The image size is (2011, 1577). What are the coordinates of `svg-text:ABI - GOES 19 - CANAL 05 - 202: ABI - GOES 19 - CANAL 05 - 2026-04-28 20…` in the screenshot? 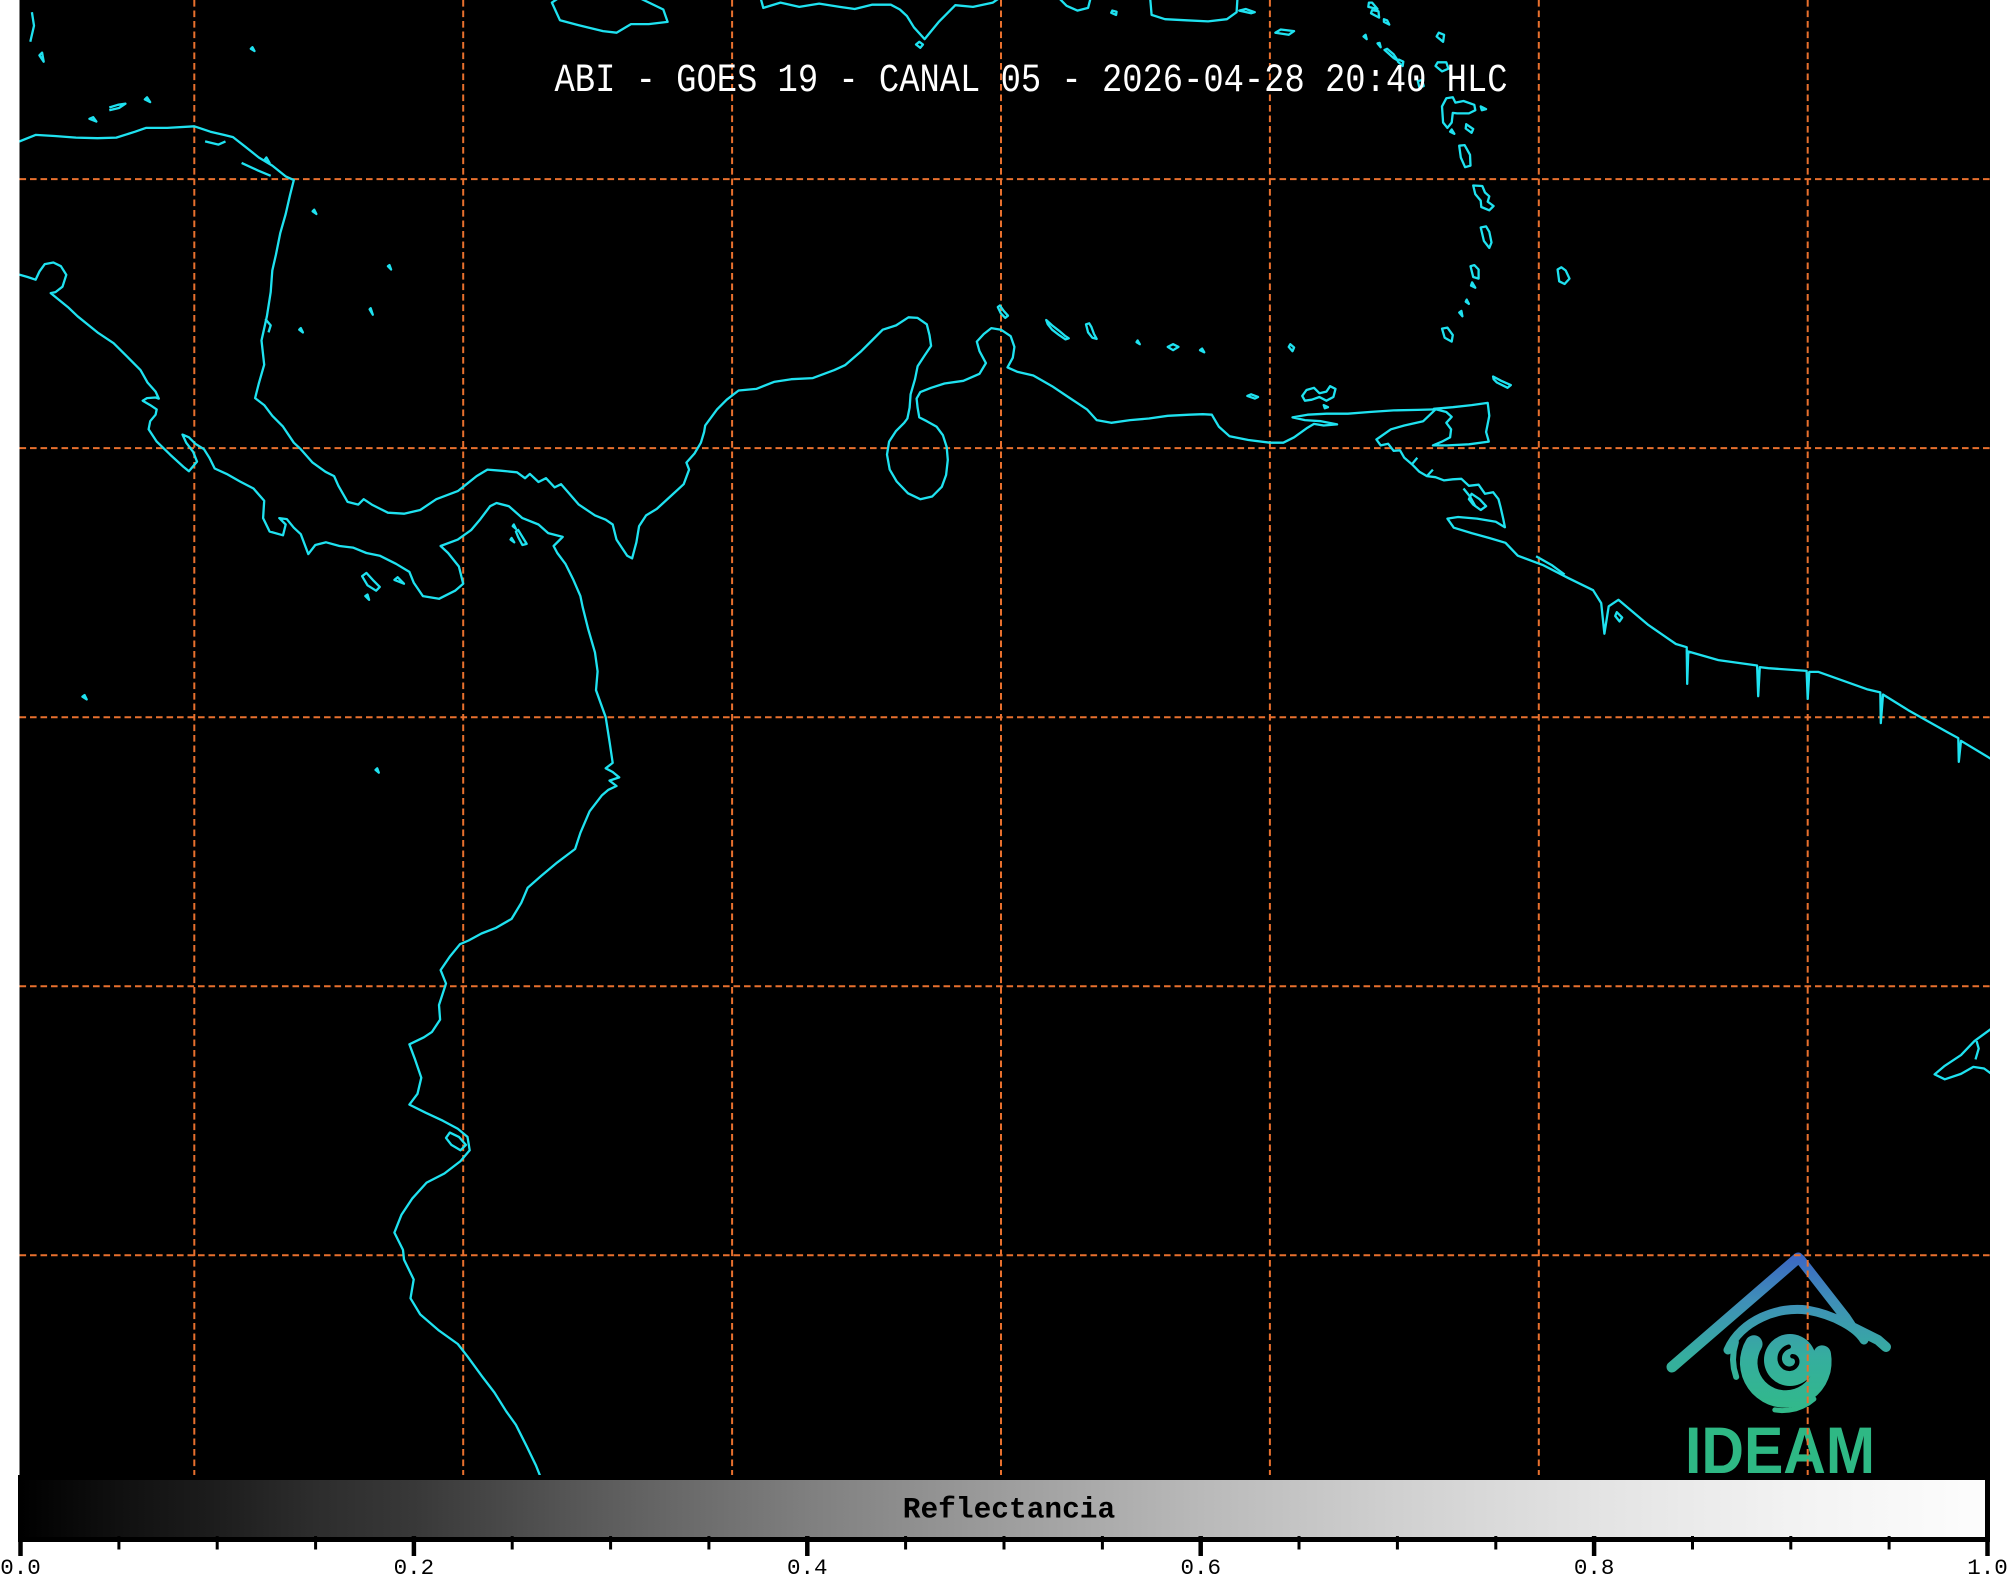 It's located at (1031, 81).